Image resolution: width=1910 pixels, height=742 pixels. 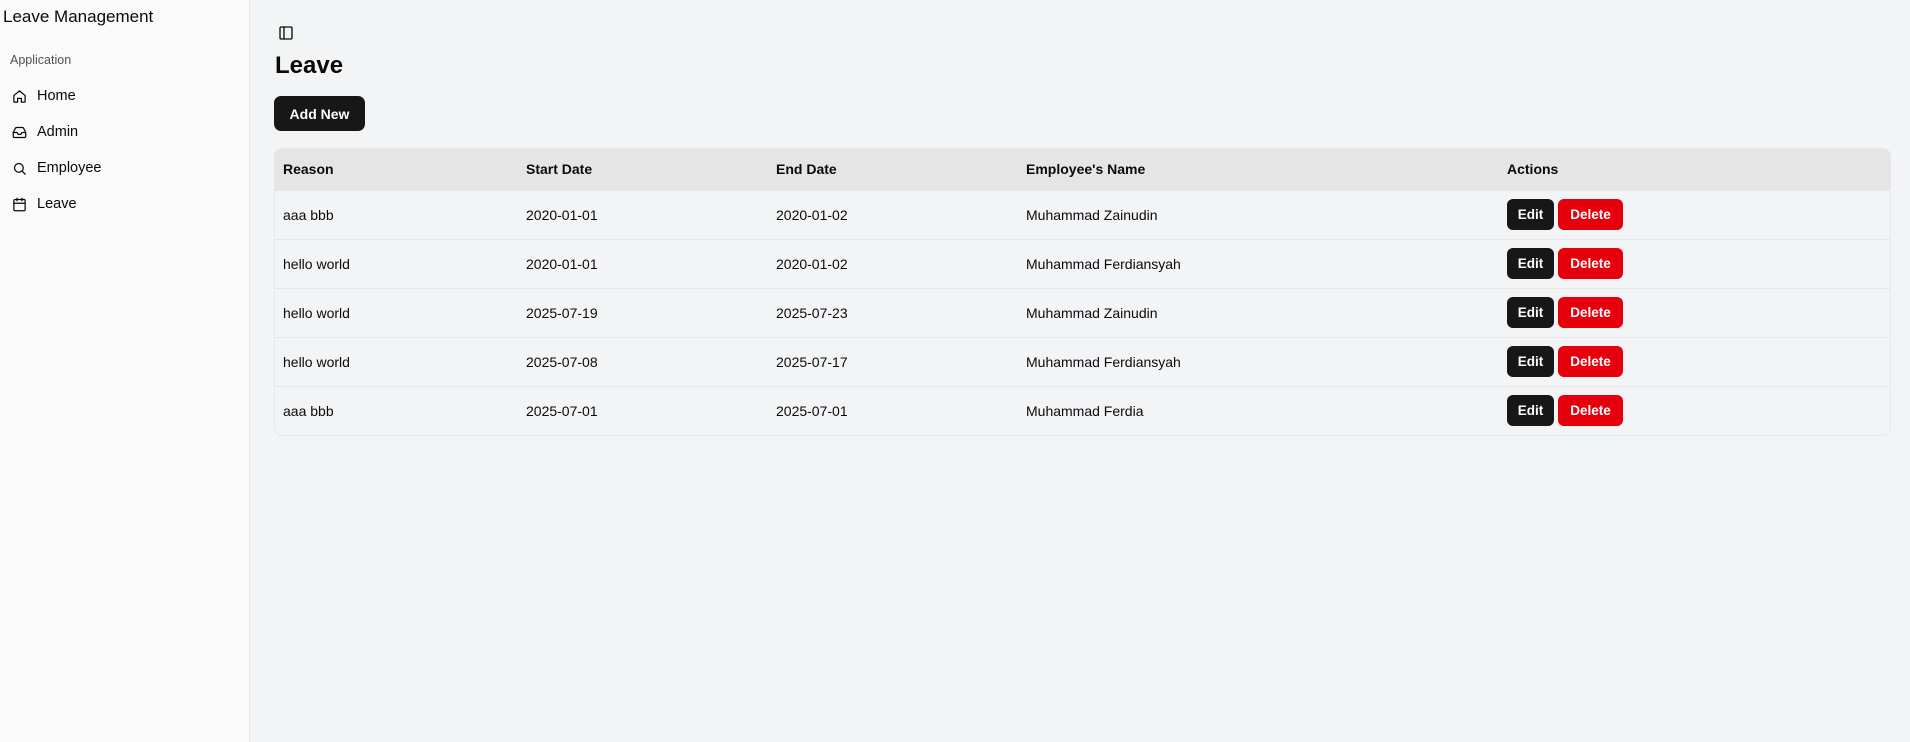 What do you see at coordinates (124, 168) in the screenshot?
I see `sidebar-item-employee: Employee` at bounding box center [124, 168].